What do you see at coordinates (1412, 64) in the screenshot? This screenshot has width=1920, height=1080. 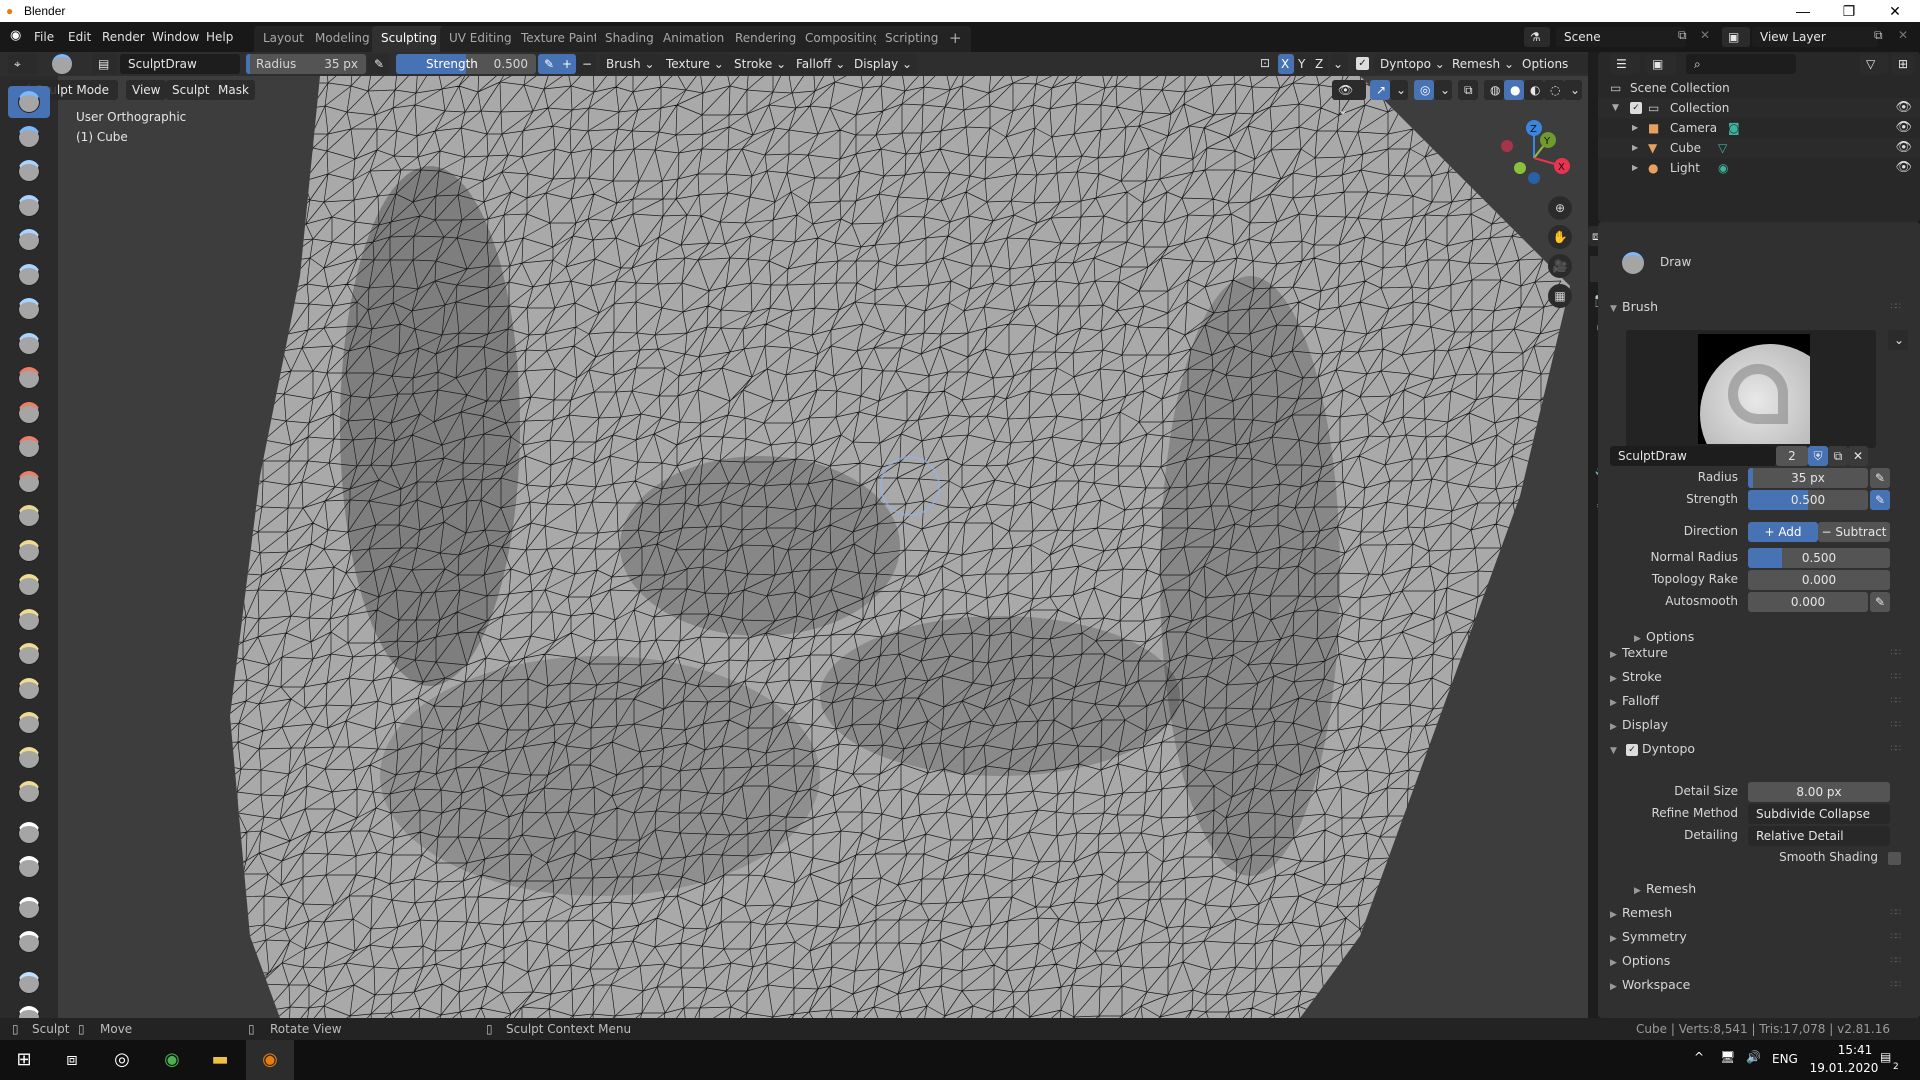 I see `dyntopo-dropdown: Dyntopo ⌄` at bounding box center [1412, 64].